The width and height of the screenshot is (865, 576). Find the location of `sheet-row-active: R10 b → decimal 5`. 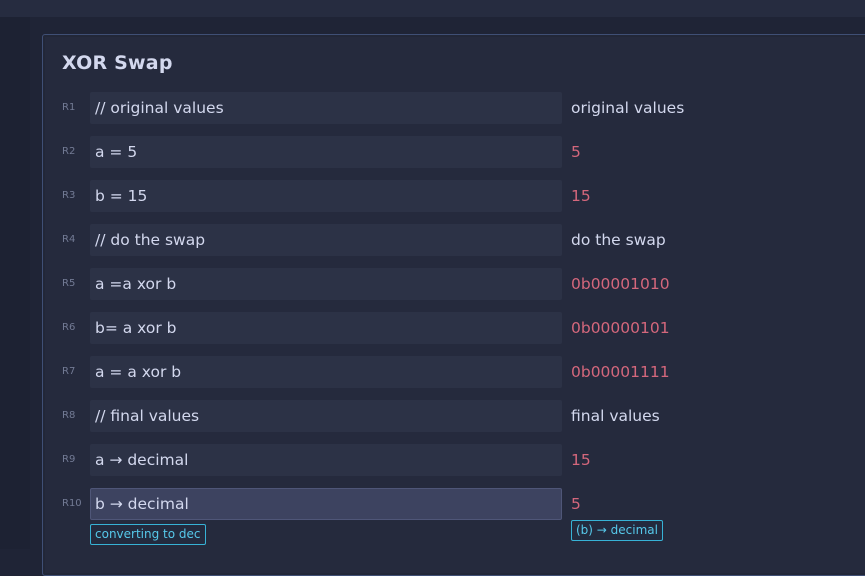

sheet-row-active: R10 b → decimal 5 is located at coordinates (432, 504).